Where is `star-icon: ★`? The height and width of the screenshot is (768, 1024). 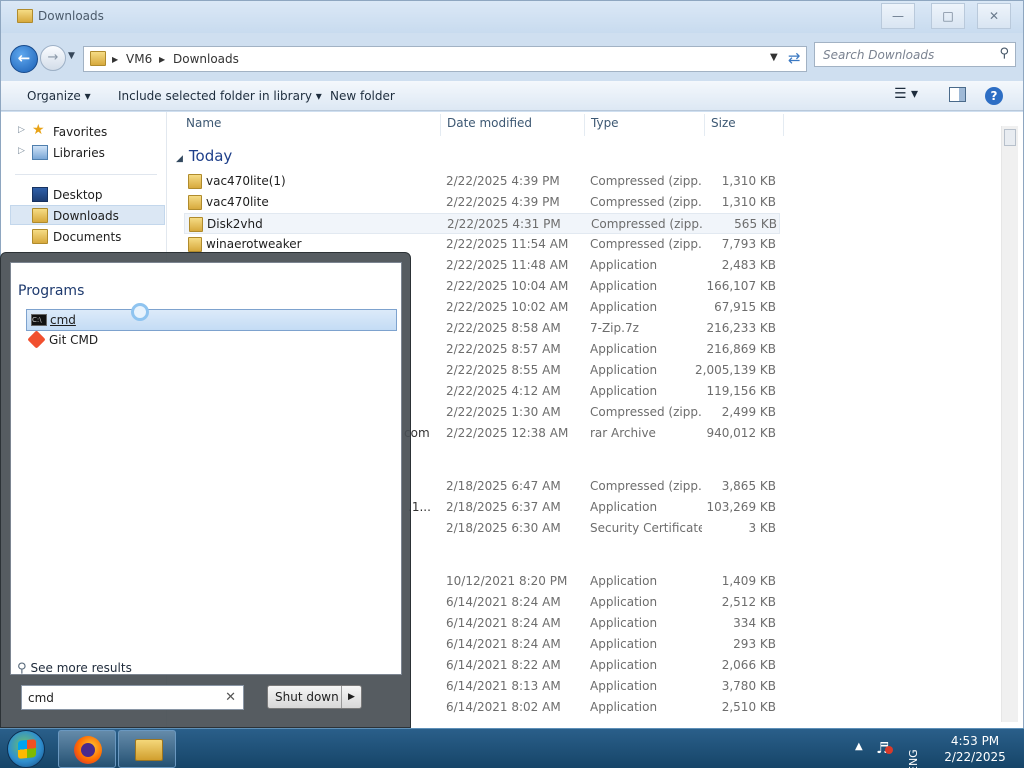
star-icon: ★ is located at coordinates (38, 130).